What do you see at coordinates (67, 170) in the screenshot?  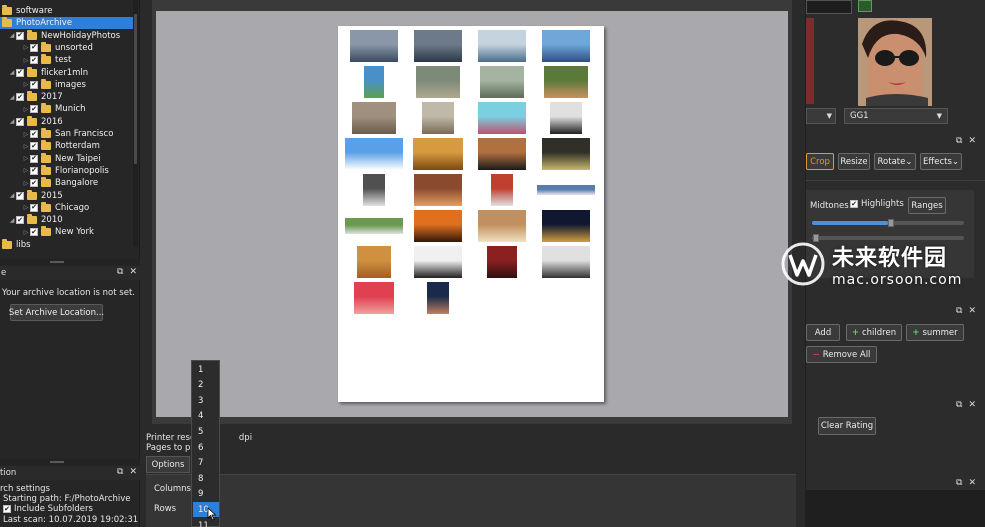 I see `tree-item: ▷ ✔ Florianopolis` at bounding box center [67, 170].